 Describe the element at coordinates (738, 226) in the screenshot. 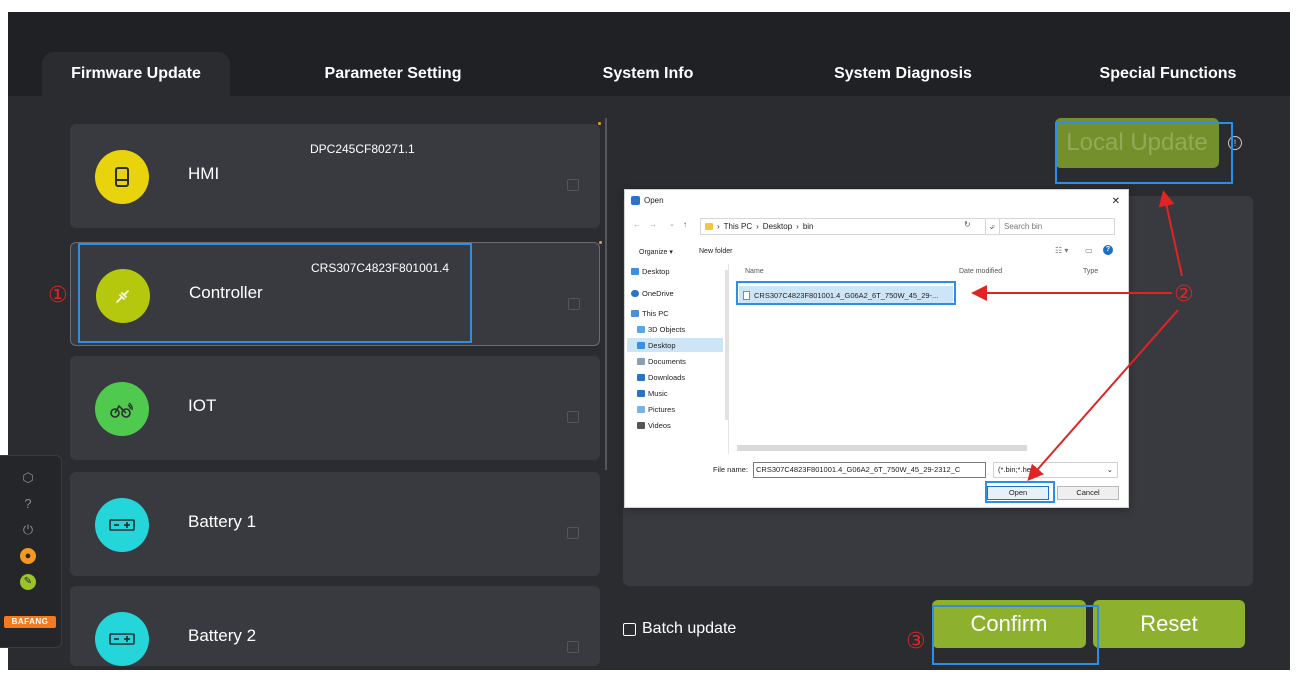

I see `breadcrumb-this-pc: This PC` at that location.